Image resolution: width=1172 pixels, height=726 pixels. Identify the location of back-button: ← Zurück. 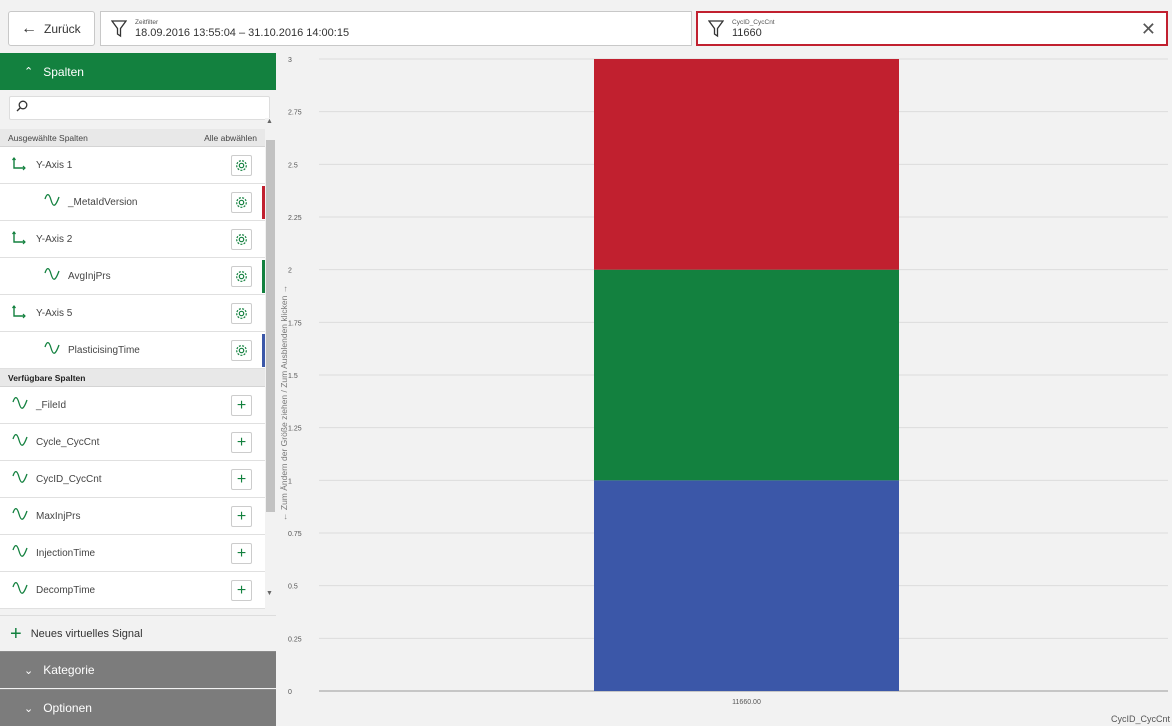
(51, 28).